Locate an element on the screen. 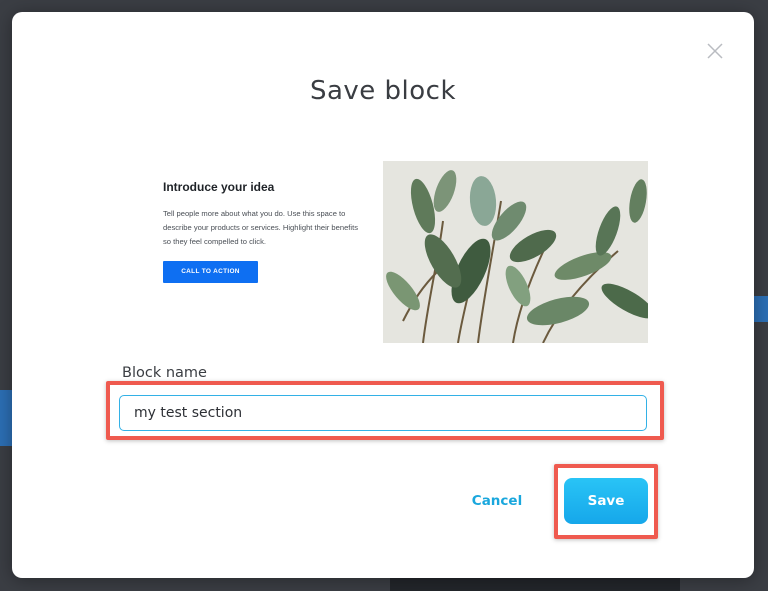  save-button: Save is located at coordinates (606, 501).